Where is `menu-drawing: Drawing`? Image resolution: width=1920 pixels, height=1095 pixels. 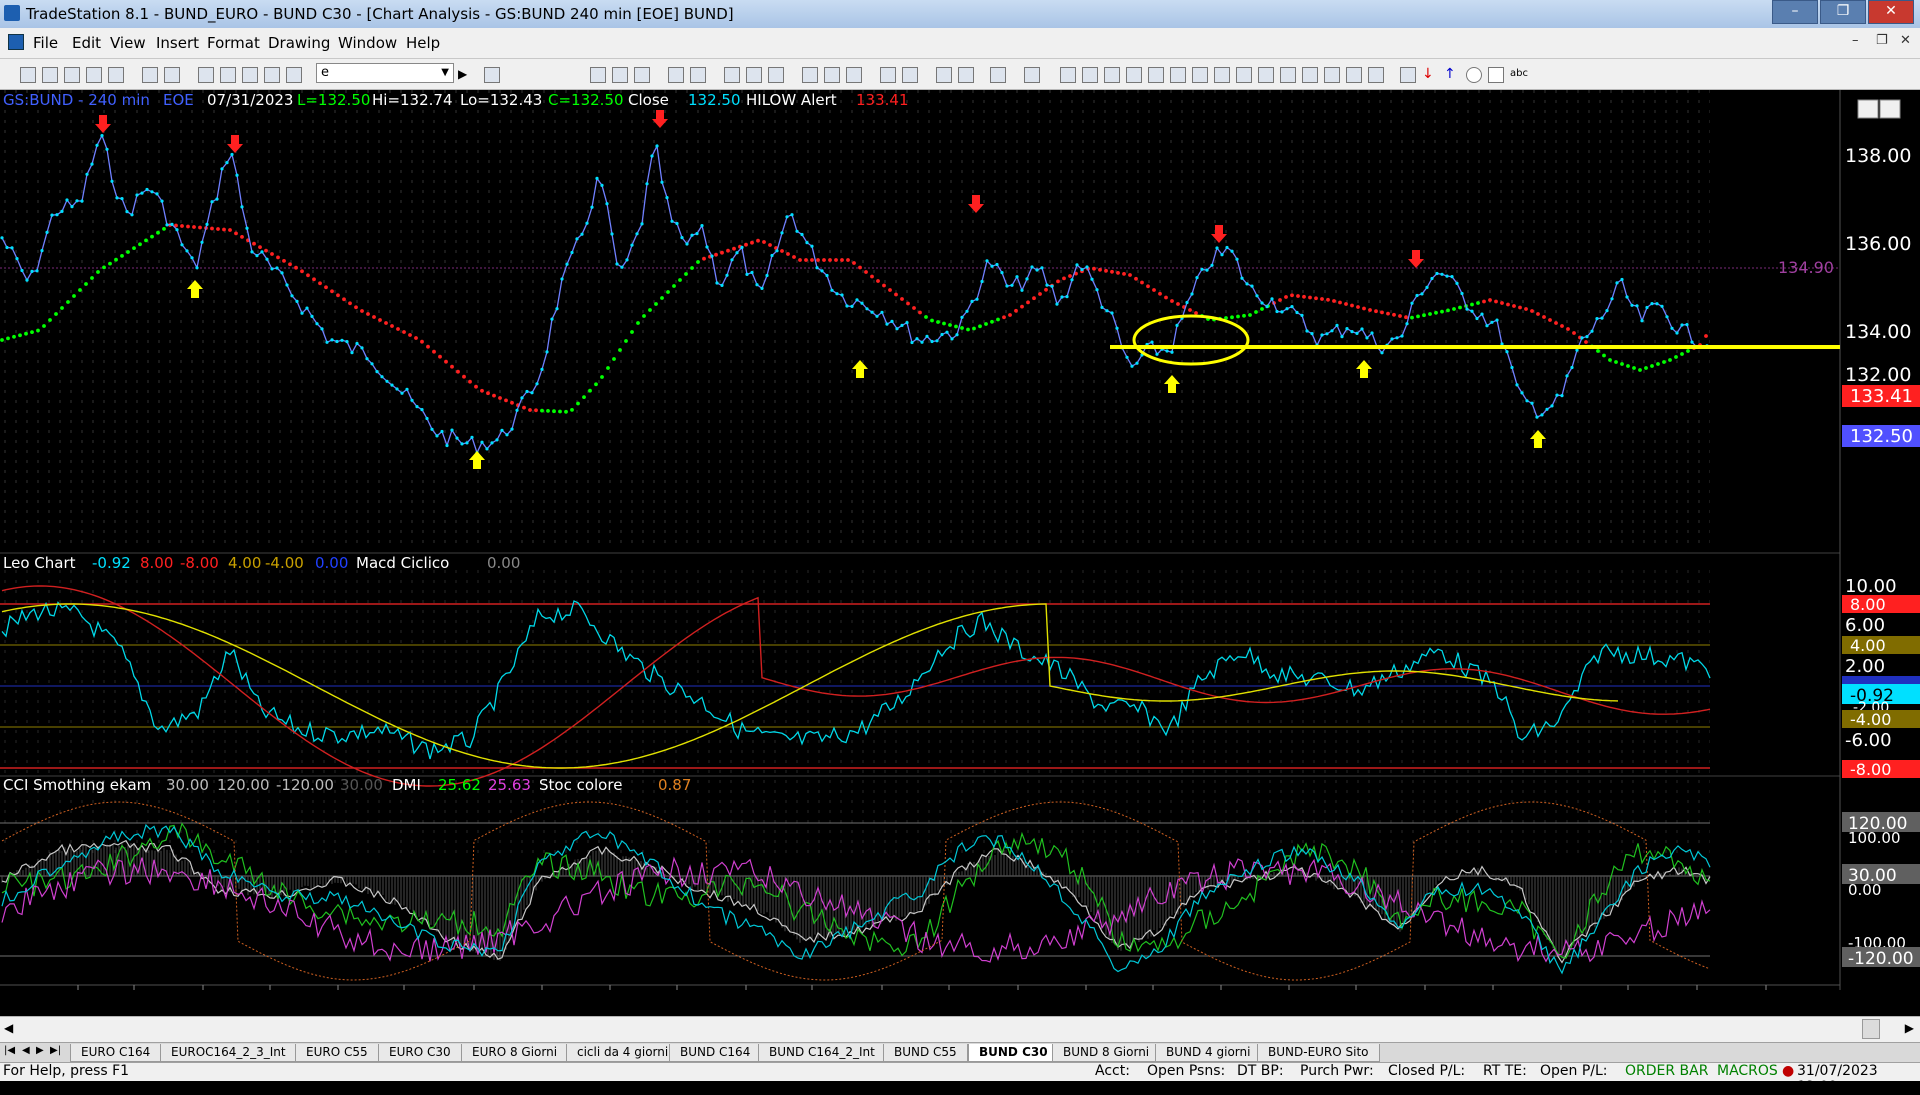 menu-drawing: Drawing is located at coordinates (299, 43).